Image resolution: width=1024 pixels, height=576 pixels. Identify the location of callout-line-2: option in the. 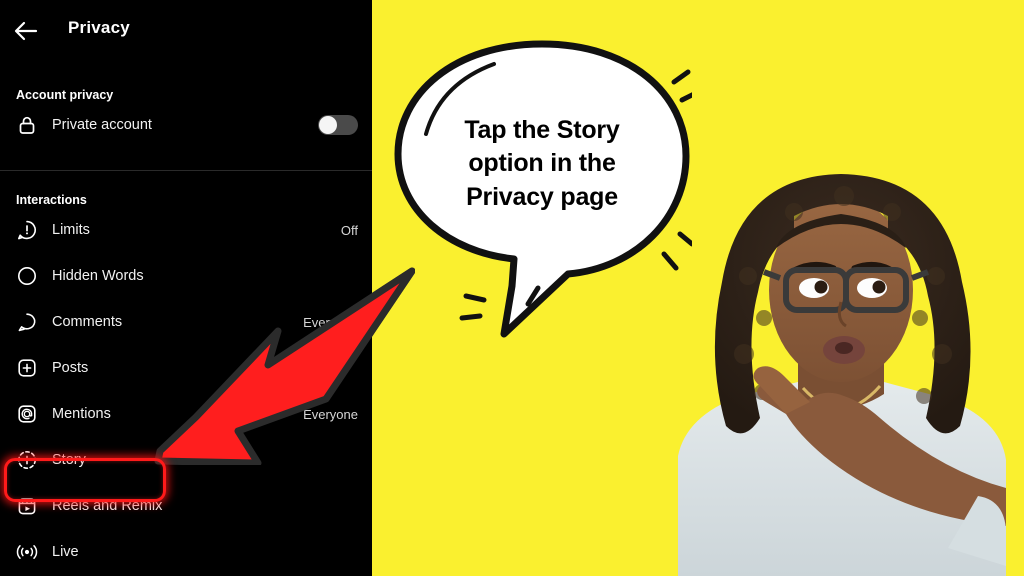
(542, 163).